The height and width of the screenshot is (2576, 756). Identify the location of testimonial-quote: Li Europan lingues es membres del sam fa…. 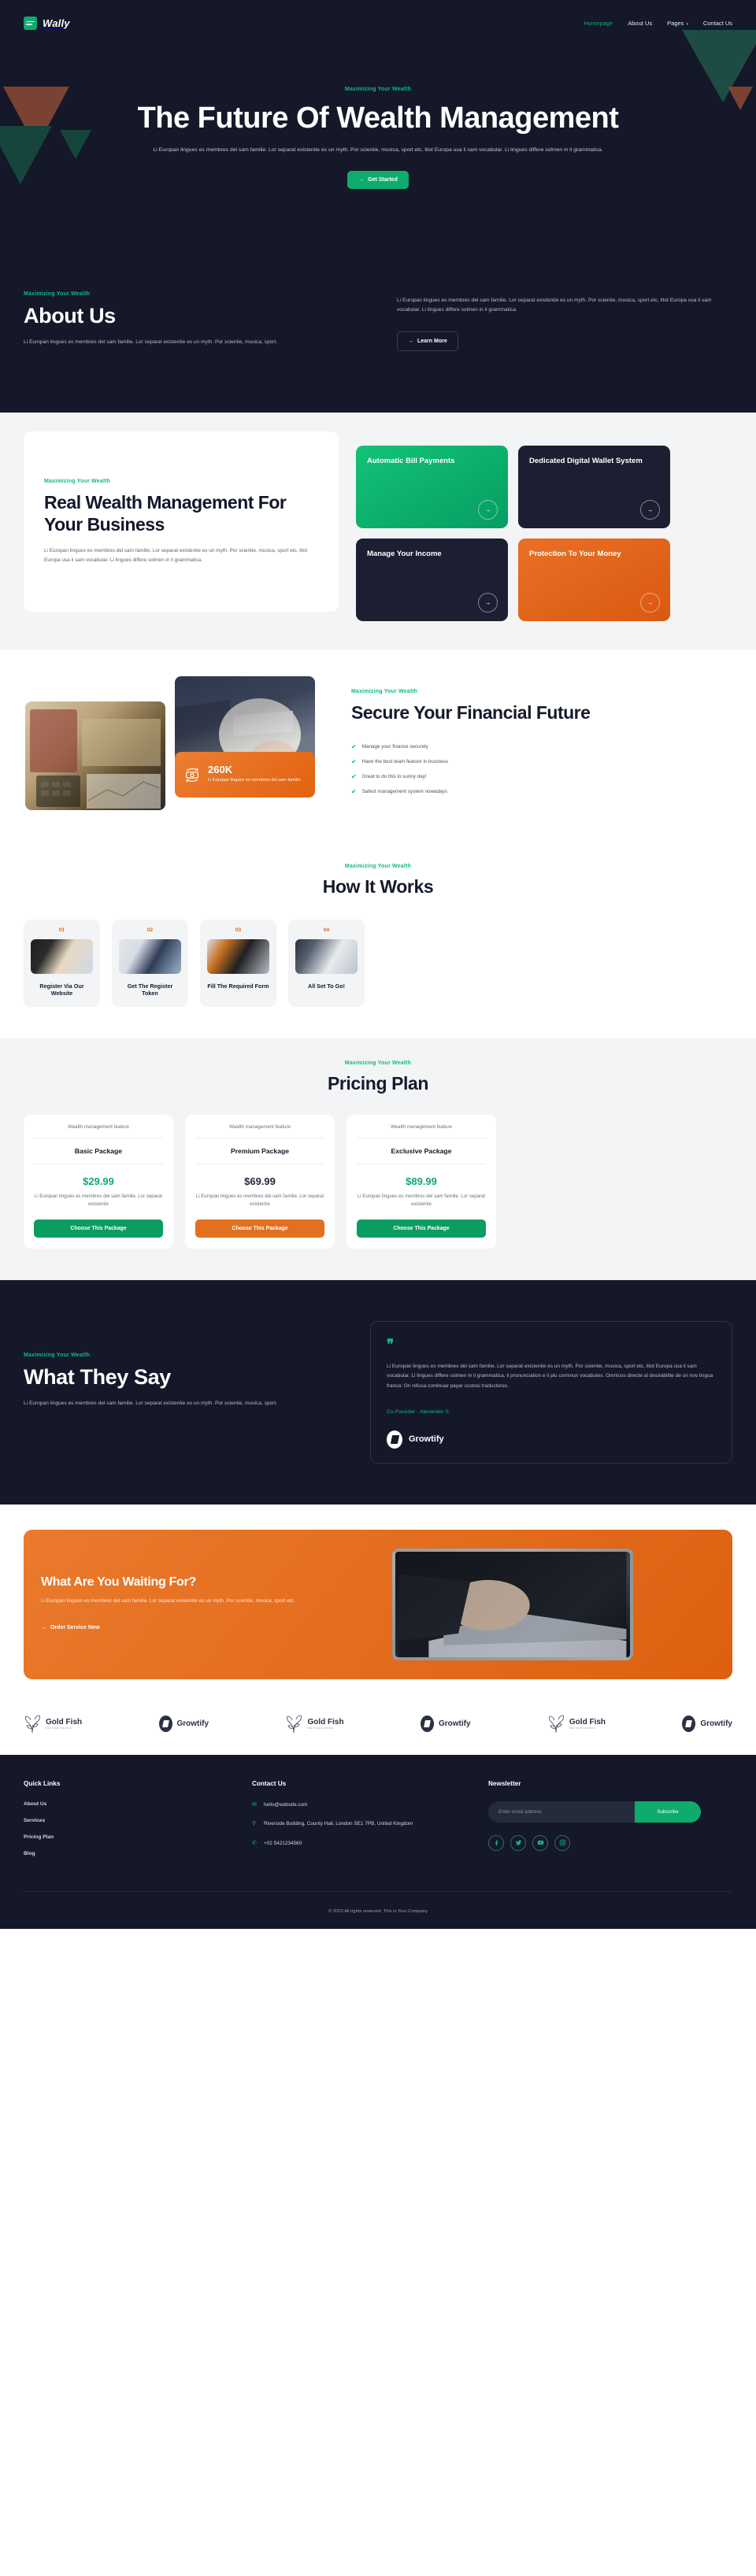
(550, 1376).